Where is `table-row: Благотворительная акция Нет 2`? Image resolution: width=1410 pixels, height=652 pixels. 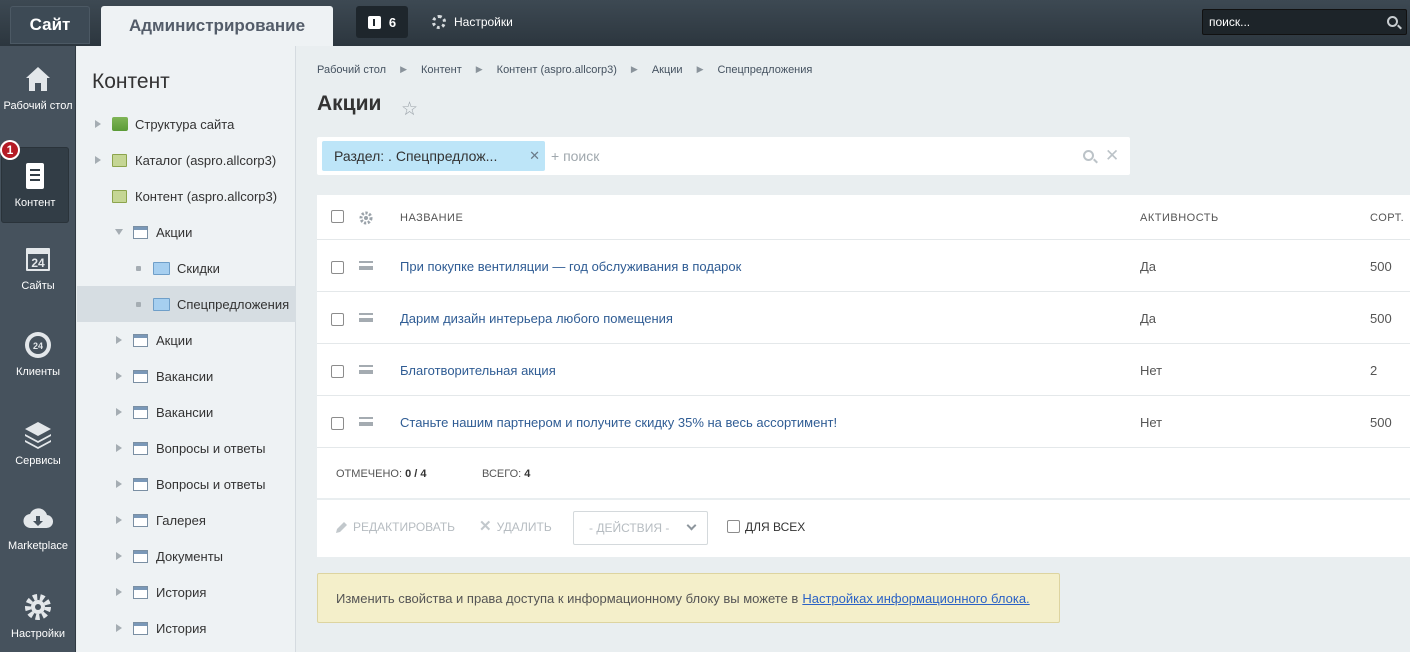 table-row: Благотворительная акция Нет 2 is located at coordinates (863, 370).